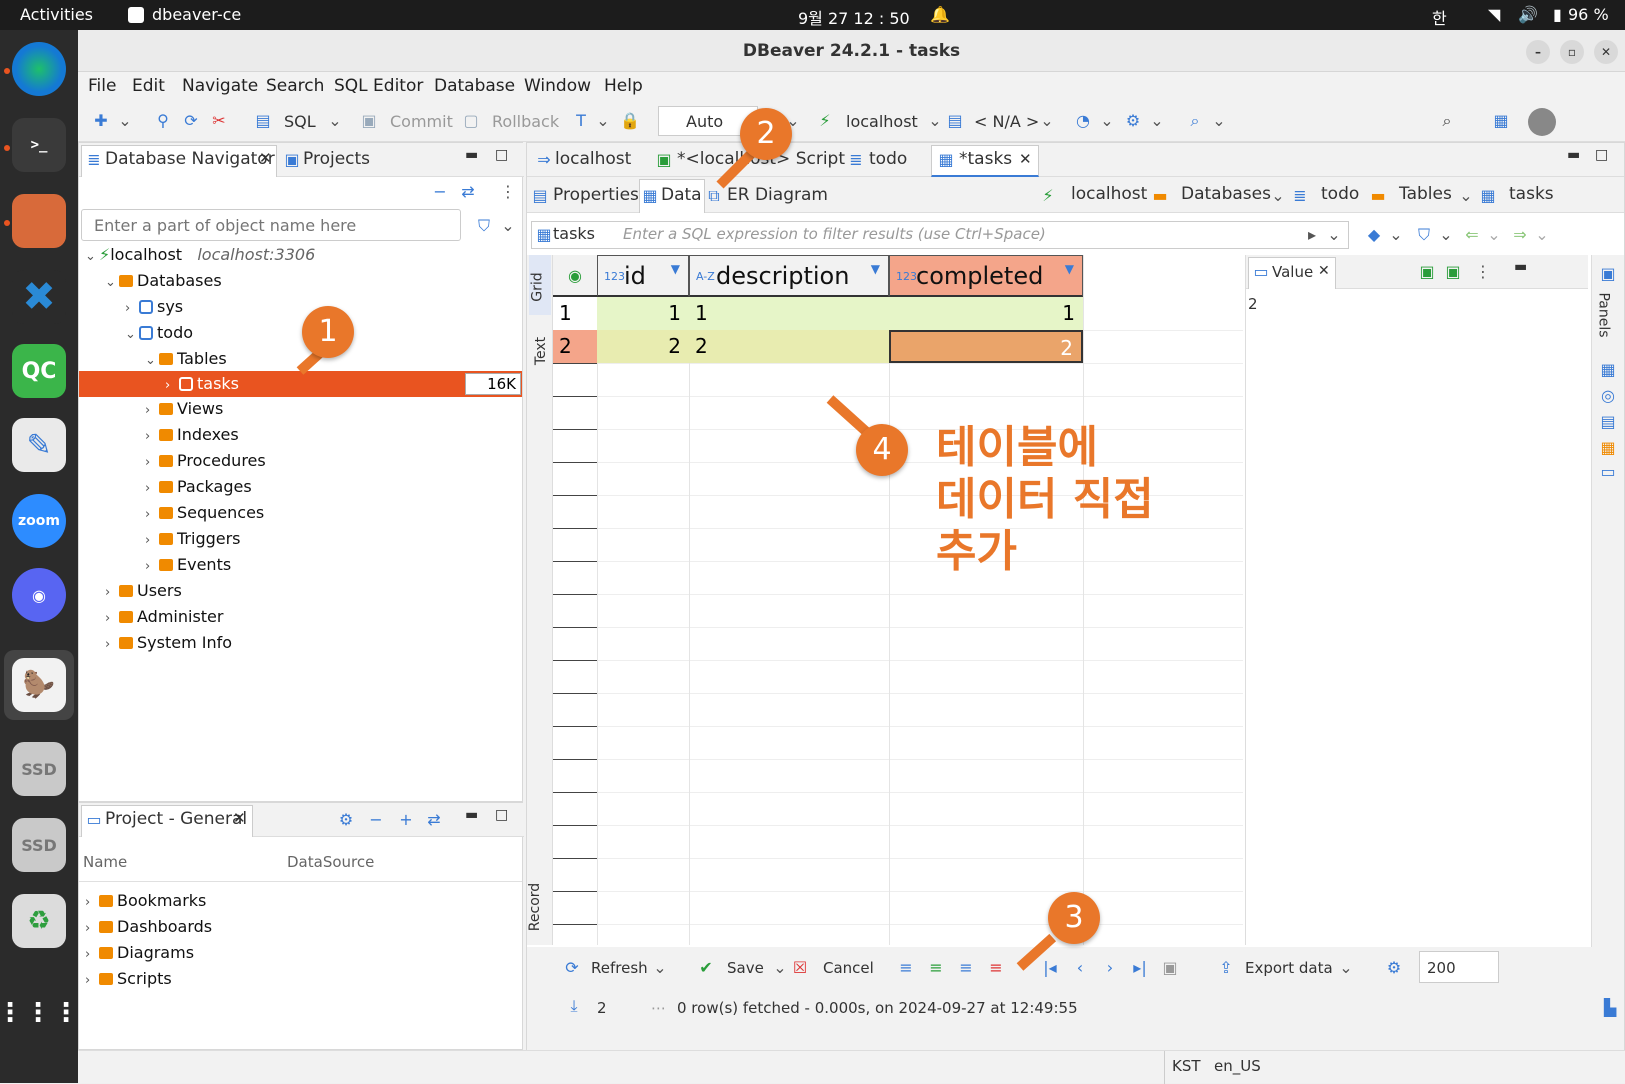 This screenshot has width=1625, height=1084. What do you see at coordinates (128, 979) in the screenshot?
I see `project-item-scripts: › Scripts` at bounding box center [128, 979].